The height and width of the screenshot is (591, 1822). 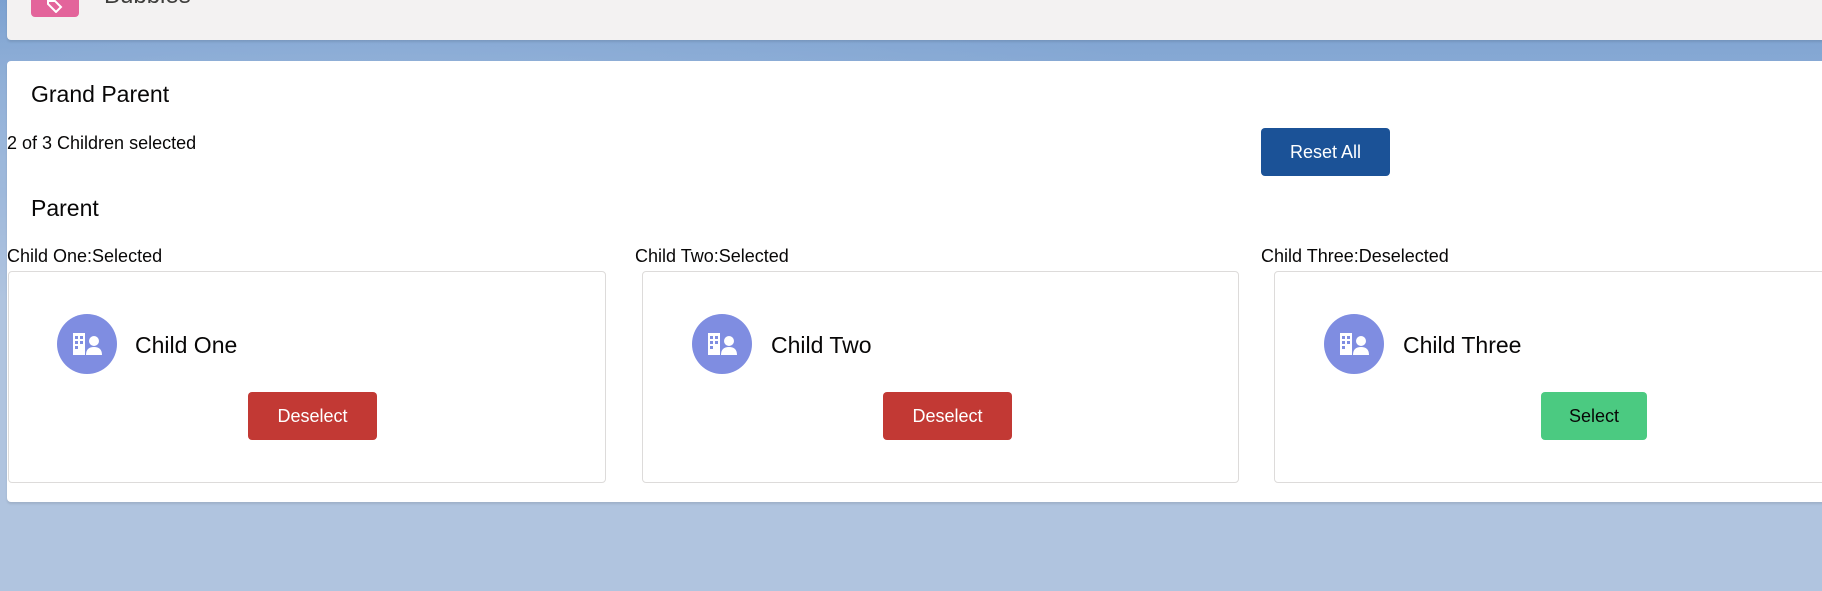 I want to click on child-card-three: Child Three Select, so click(x=1548, y=377).